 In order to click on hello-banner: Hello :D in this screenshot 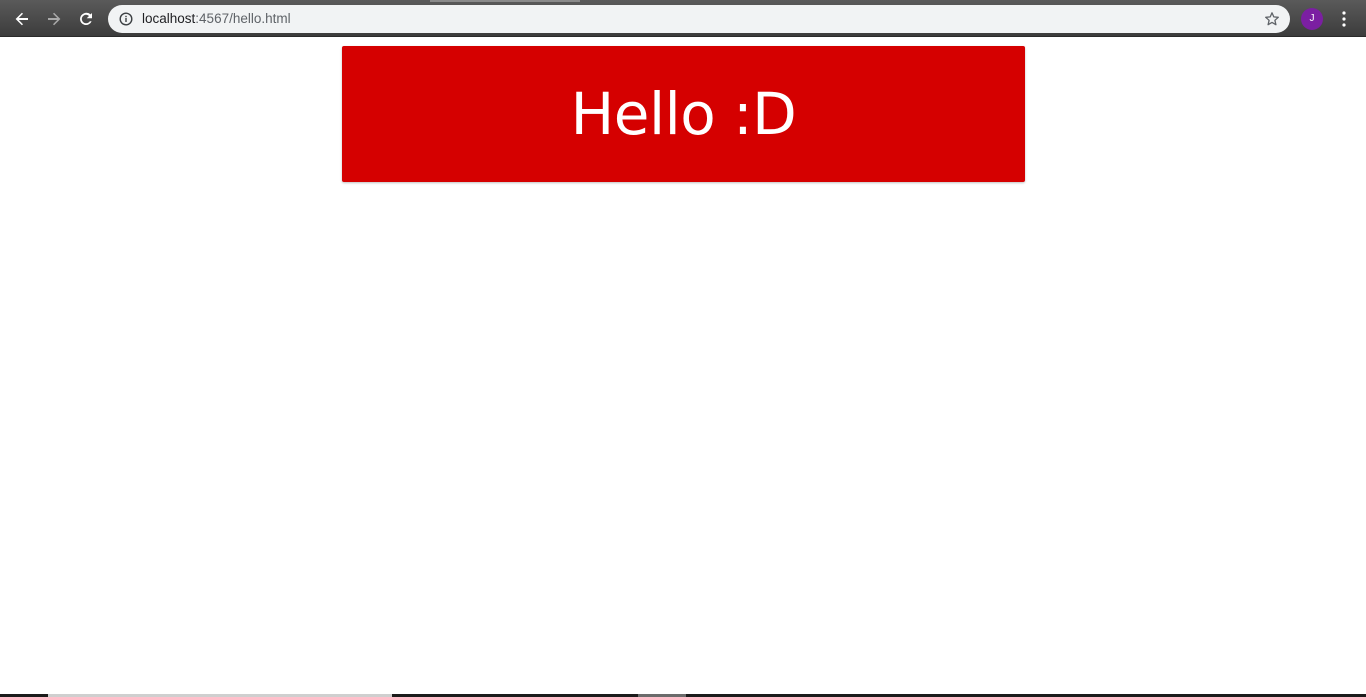, I will do `click(683, 114)`.